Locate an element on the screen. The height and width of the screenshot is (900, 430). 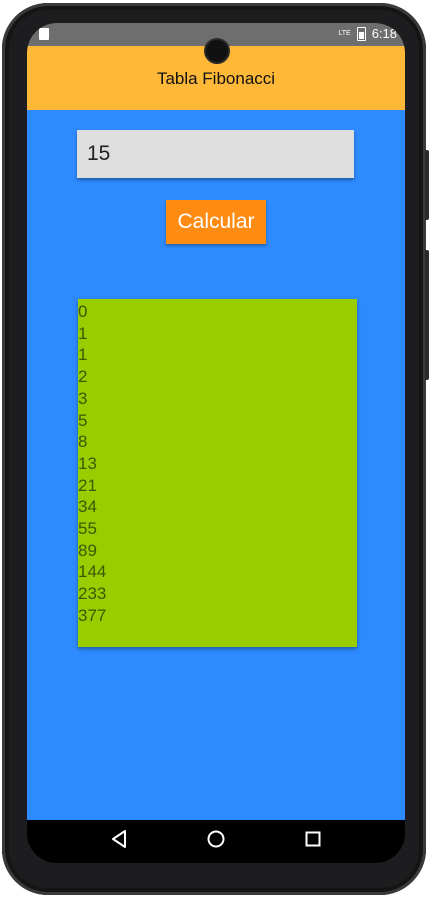
result-item: 0 is located at coordinates (83, 311).